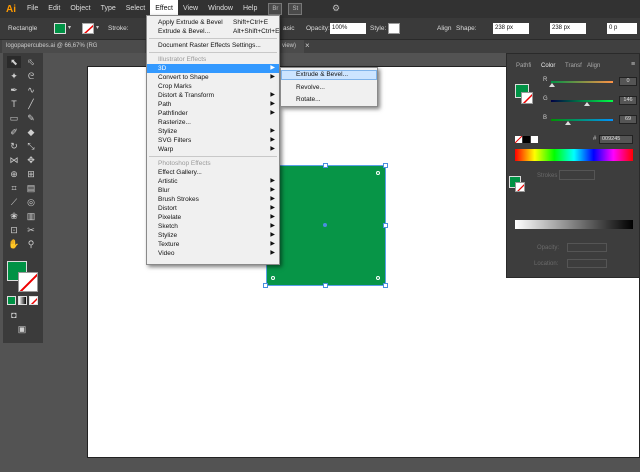 The height and width of the screenshot is (472, 640). What do you see at coordinates (14, 174) in the screenshot?
I see `shape-builder-tool-icon: ⊕` at bounding box center [14, 174].